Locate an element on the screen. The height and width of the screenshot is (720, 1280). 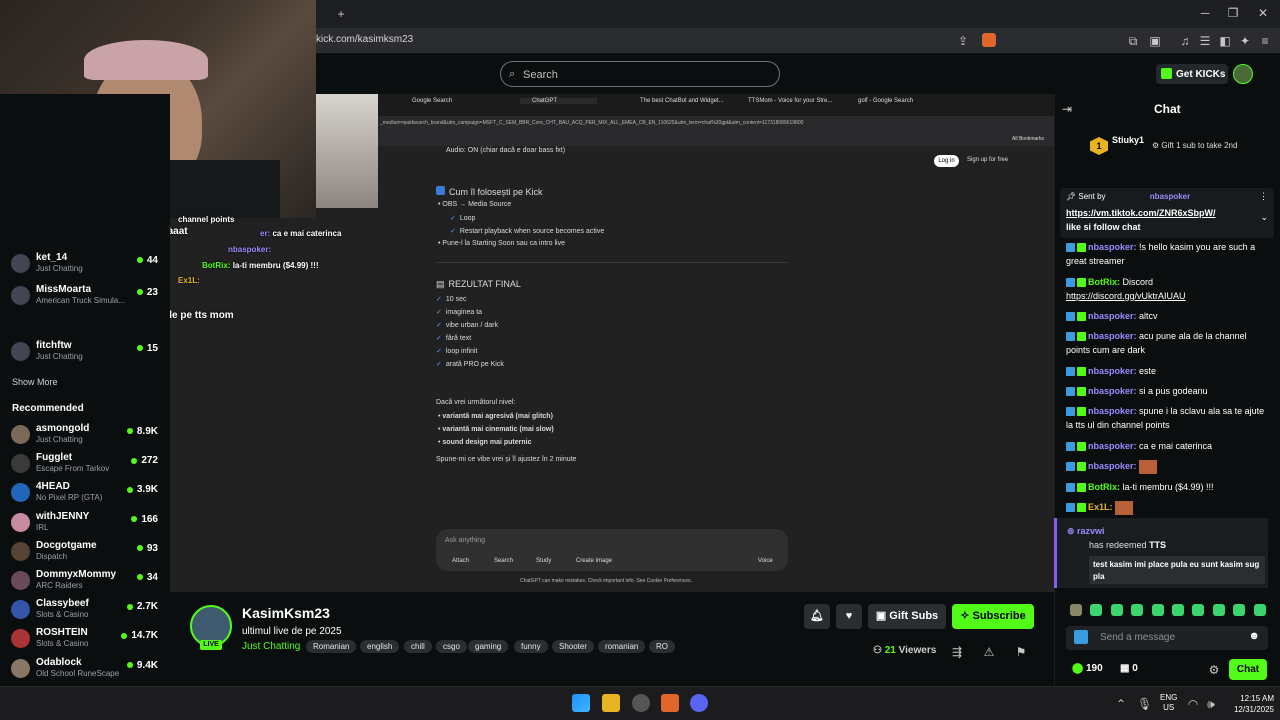
tag-chip: chill is located at coordinates (418, 646).